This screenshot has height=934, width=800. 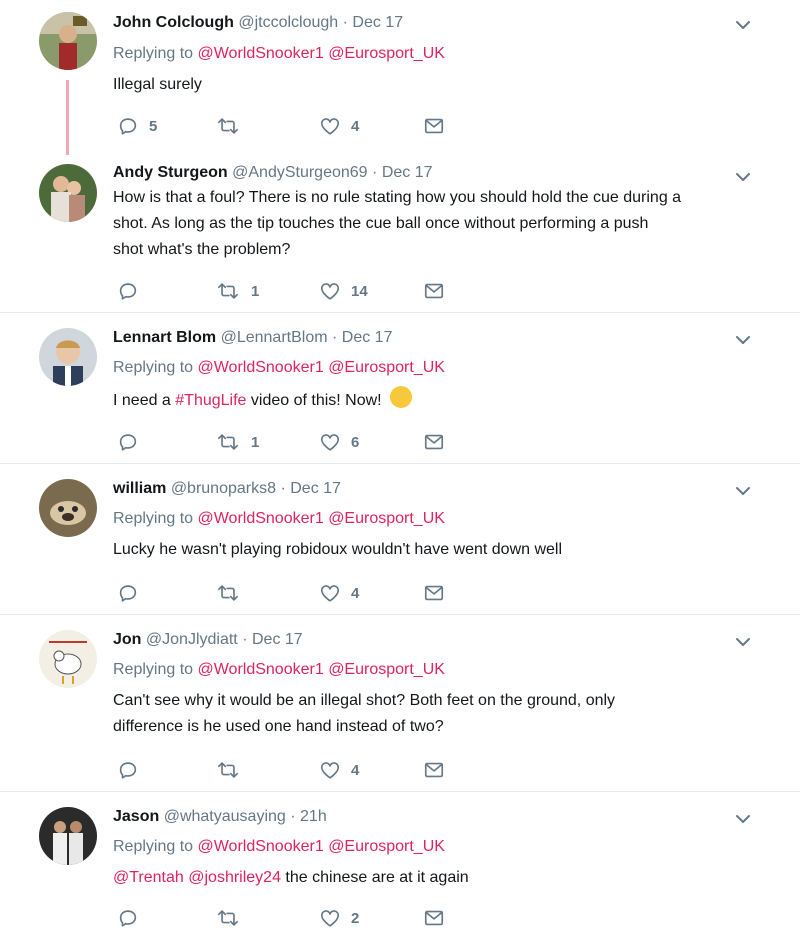 I want to click on display-name: Andy Sturgeon, so click(x=170, y=172).